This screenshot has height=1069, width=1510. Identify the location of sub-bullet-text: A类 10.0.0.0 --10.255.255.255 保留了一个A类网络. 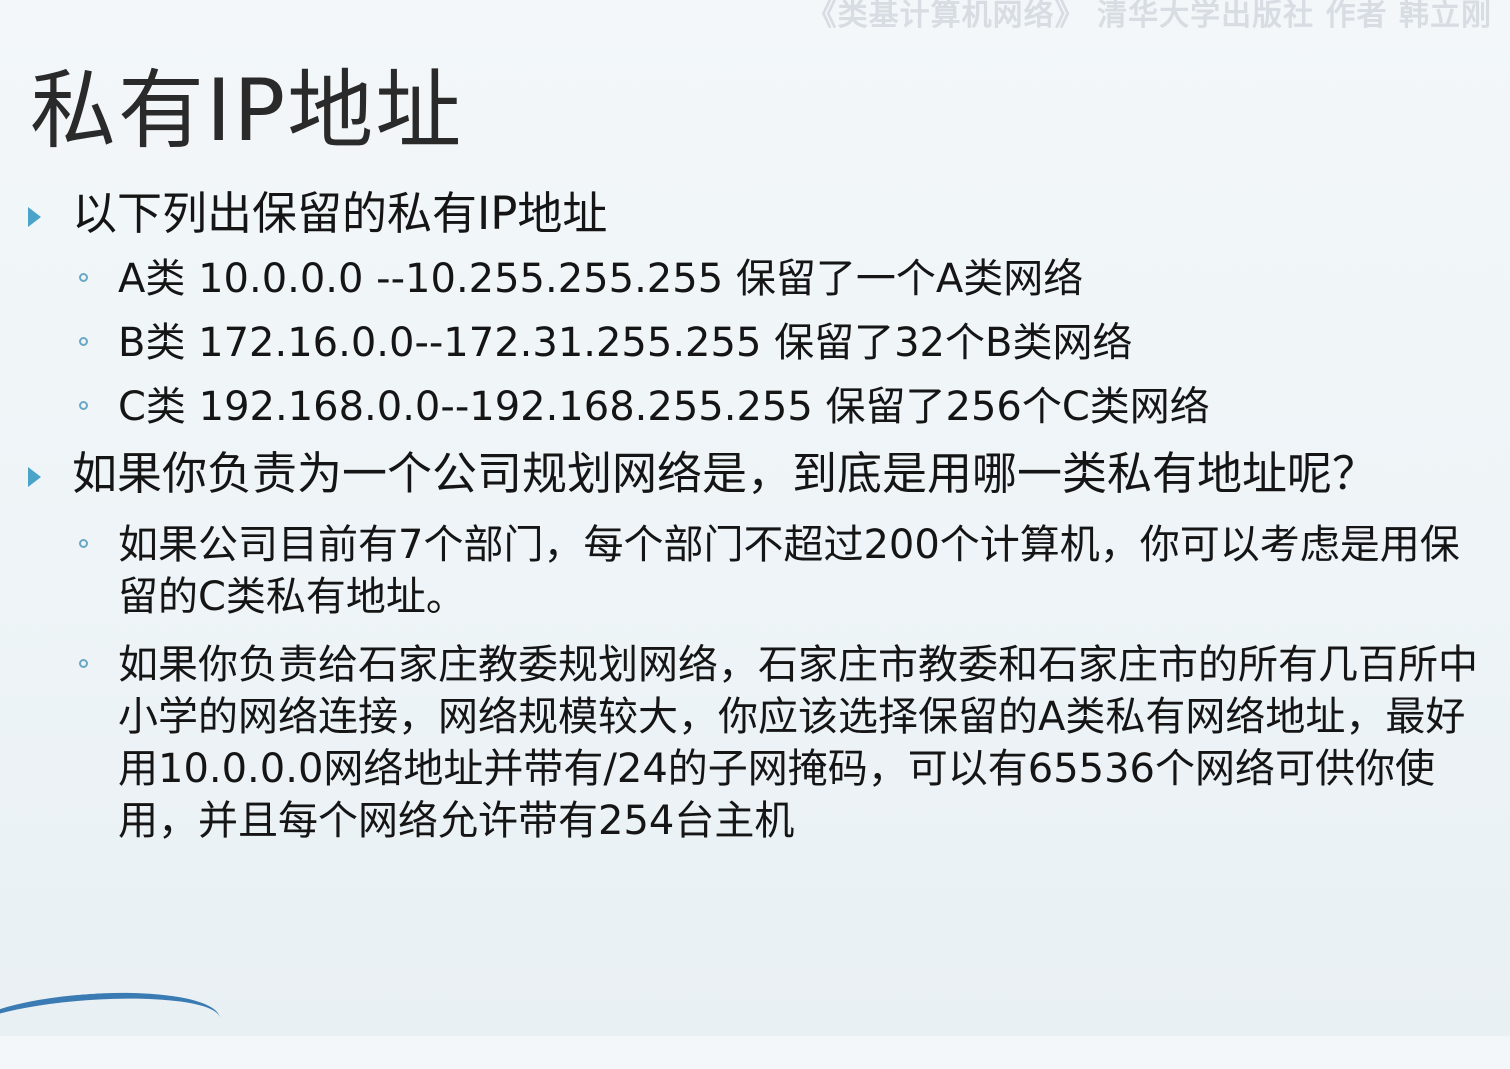
(601, 279).